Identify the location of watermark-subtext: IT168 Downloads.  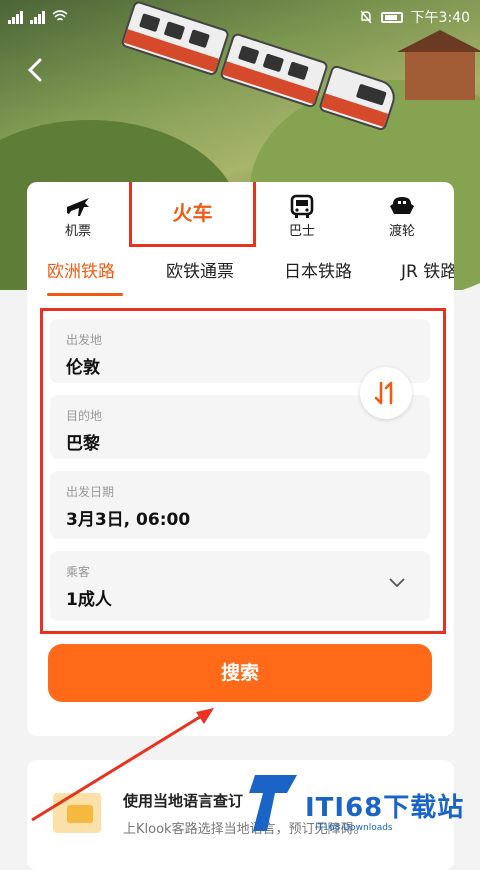
(354, 828).